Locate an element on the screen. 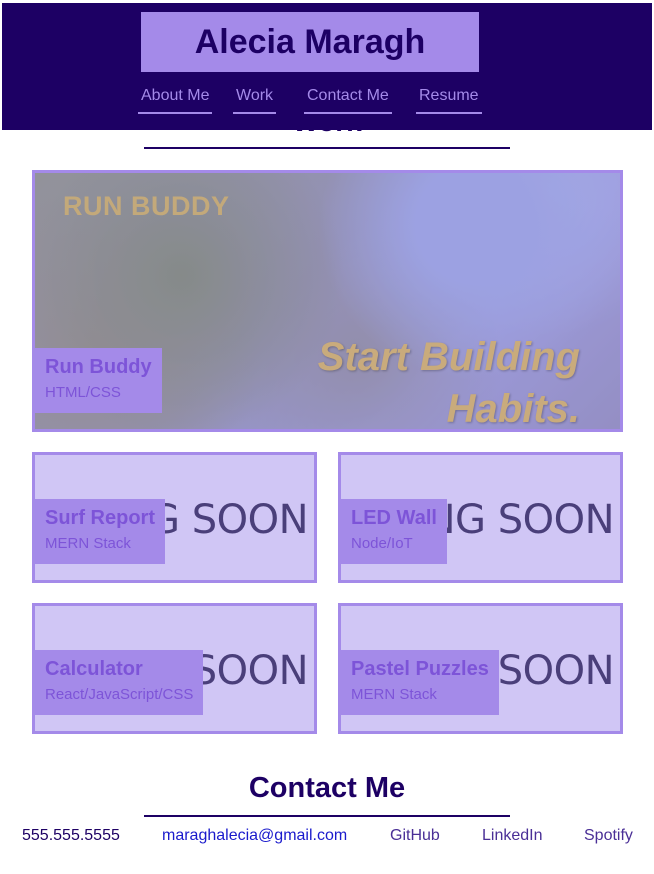  coming-soon-placeholder: NG SOON is located at coordinates (520, 520).